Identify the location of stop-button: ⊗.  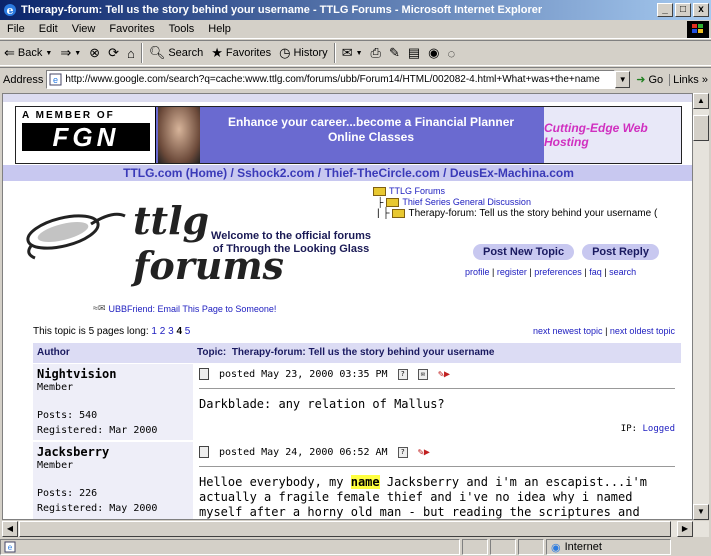
(94, 53).